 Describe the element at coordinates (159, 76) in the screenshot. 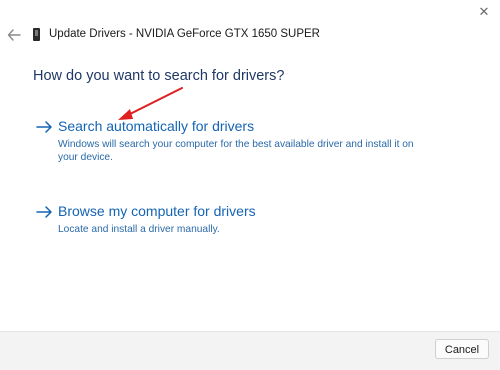

I see `page-heading: How do you want to search for drivers?` at that location.